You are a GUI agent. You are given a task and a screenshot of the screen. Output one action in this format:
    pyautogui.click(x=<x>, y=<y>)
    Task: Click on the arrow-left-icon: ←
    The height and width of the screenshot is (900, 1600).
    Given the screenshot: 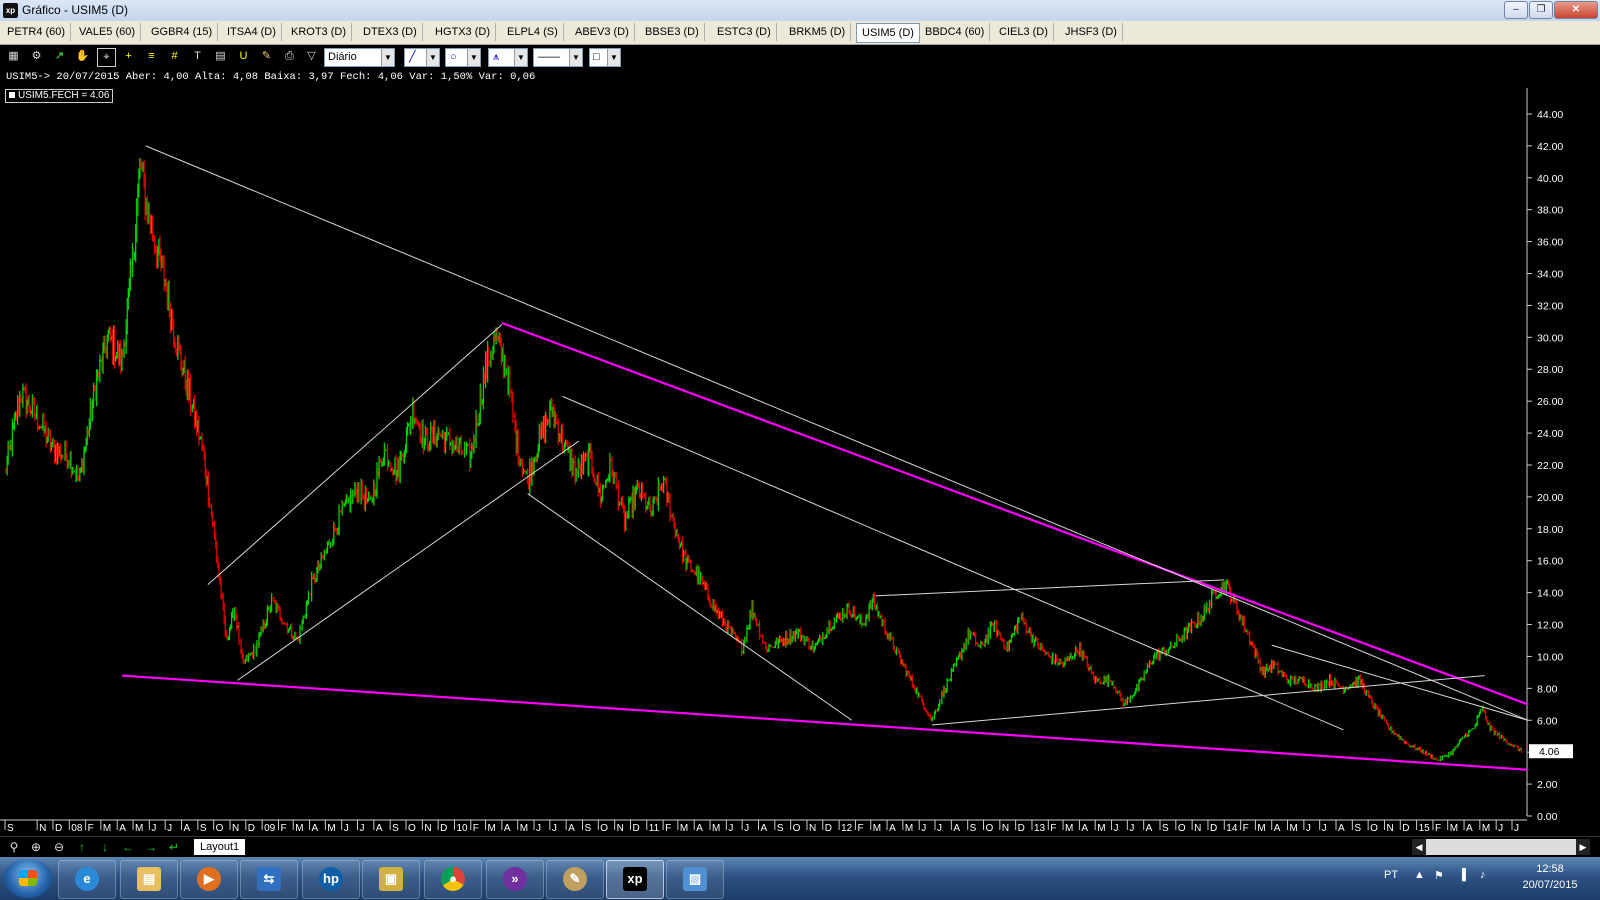 What is the action you would take?
    pyautogui.click(x=128, y=847)
    